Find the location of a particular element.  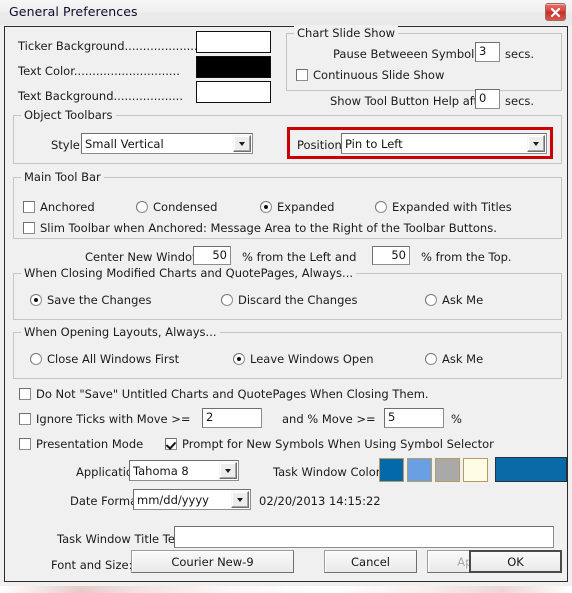

application-font-value: Tahoma 8 is located at coordinates (161, 470).